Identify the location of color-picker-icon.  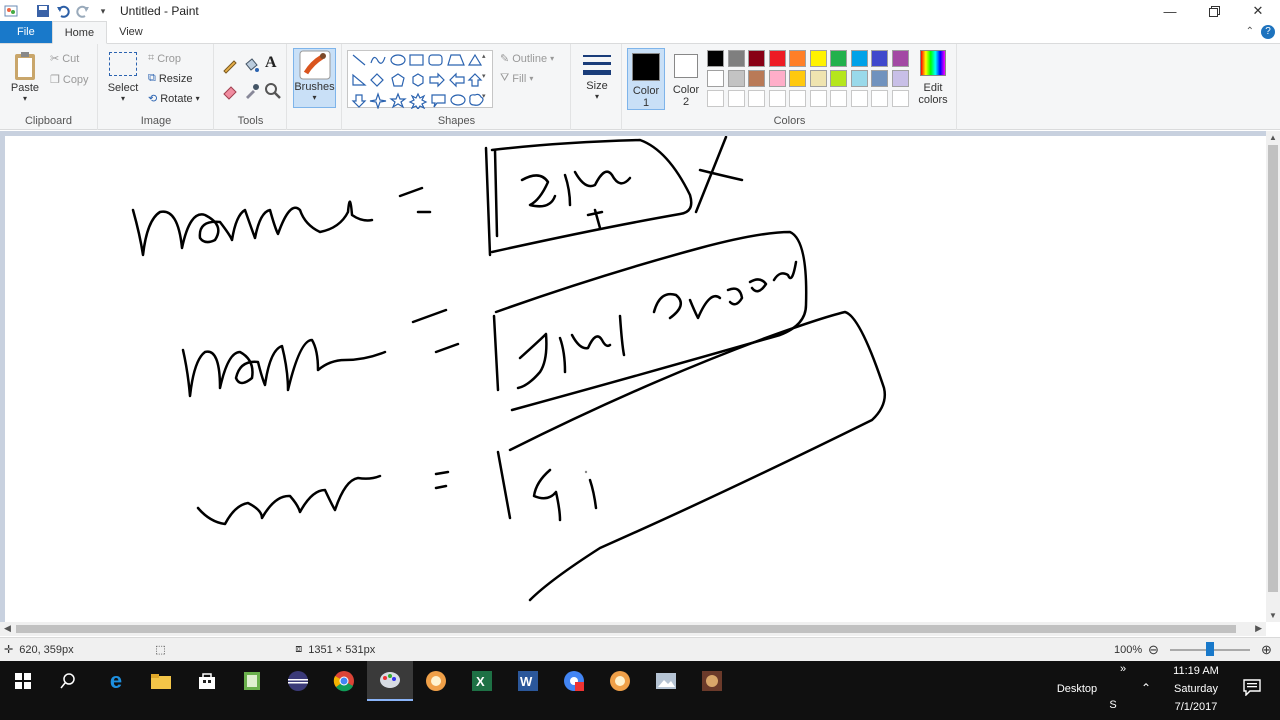
(252, 92).